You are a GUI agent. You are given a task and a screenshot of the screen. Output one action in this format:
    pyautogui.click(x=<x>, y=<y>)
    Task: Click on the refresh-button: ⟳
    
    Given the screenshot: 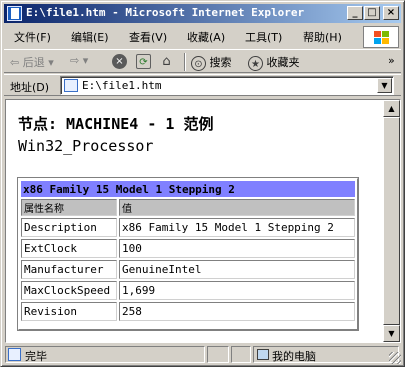 What is the action you would take?
    pyautogui.click(x=143, y=61)
    